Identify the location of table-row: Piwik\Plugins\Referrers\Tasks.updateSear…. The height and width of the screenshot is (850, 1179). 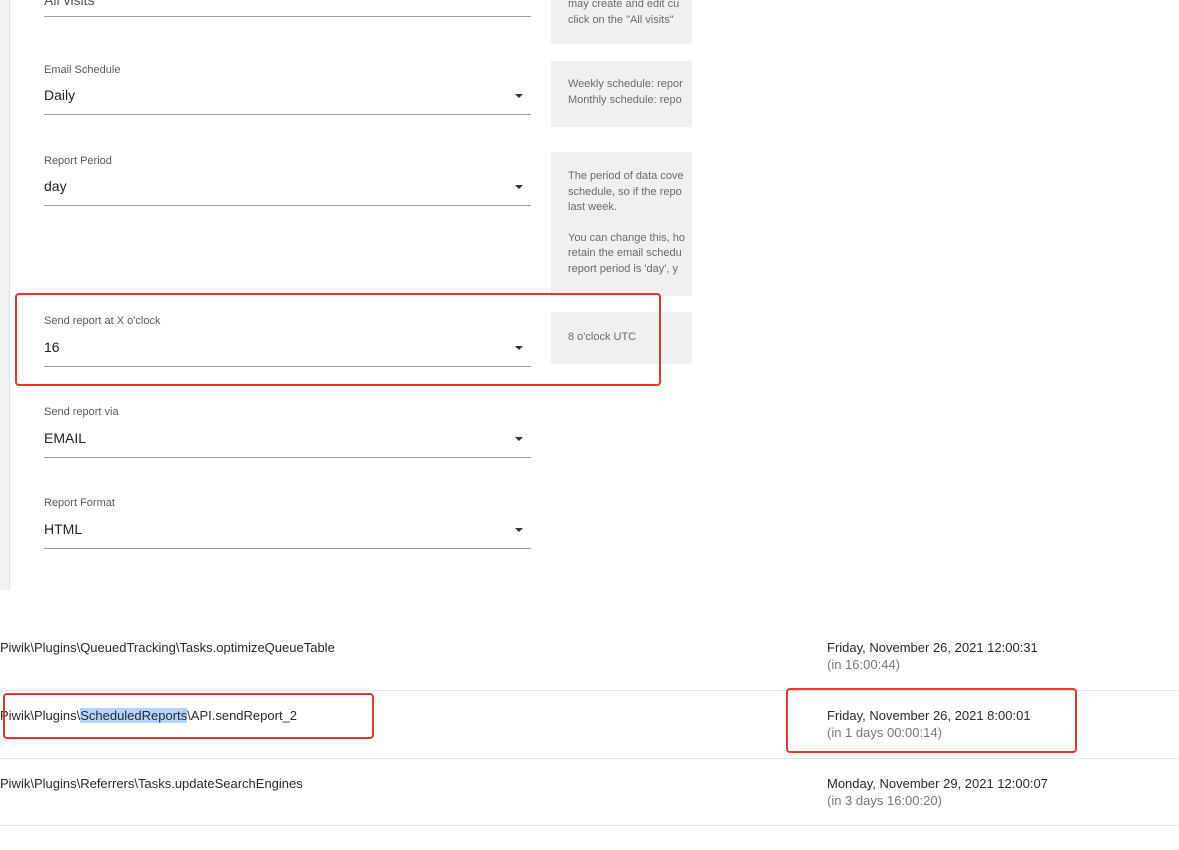
(589, 792).